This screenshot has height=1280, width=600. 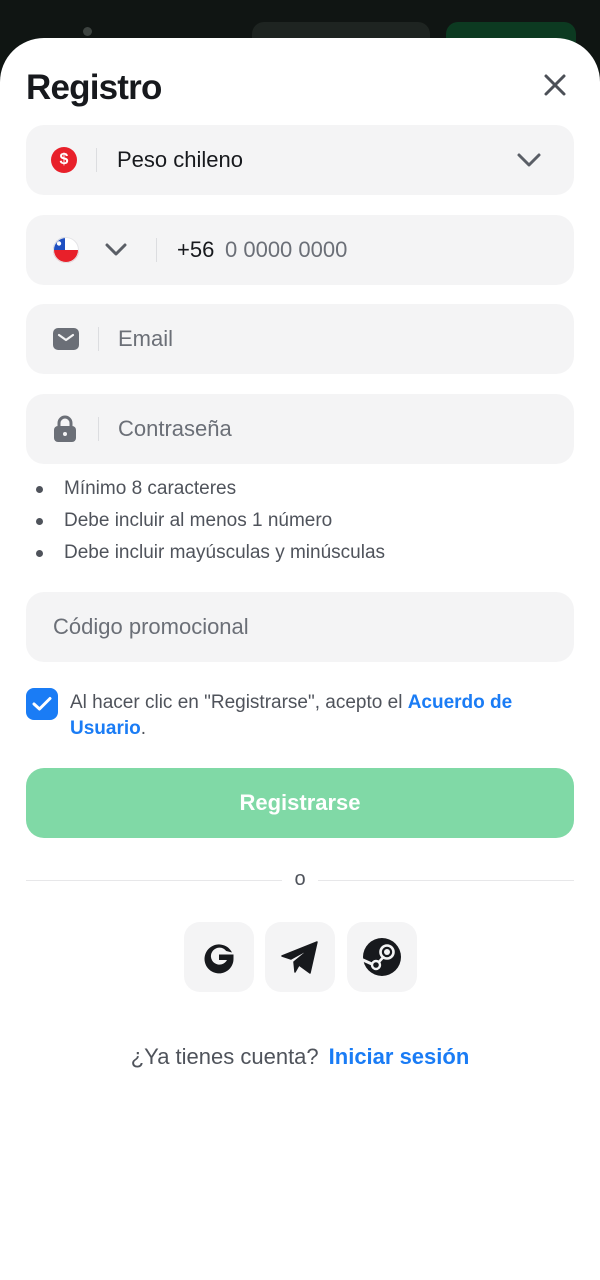 I want to click on password-rule-text: Debe incluir al menos 1 número, so click(x=198, y=520).